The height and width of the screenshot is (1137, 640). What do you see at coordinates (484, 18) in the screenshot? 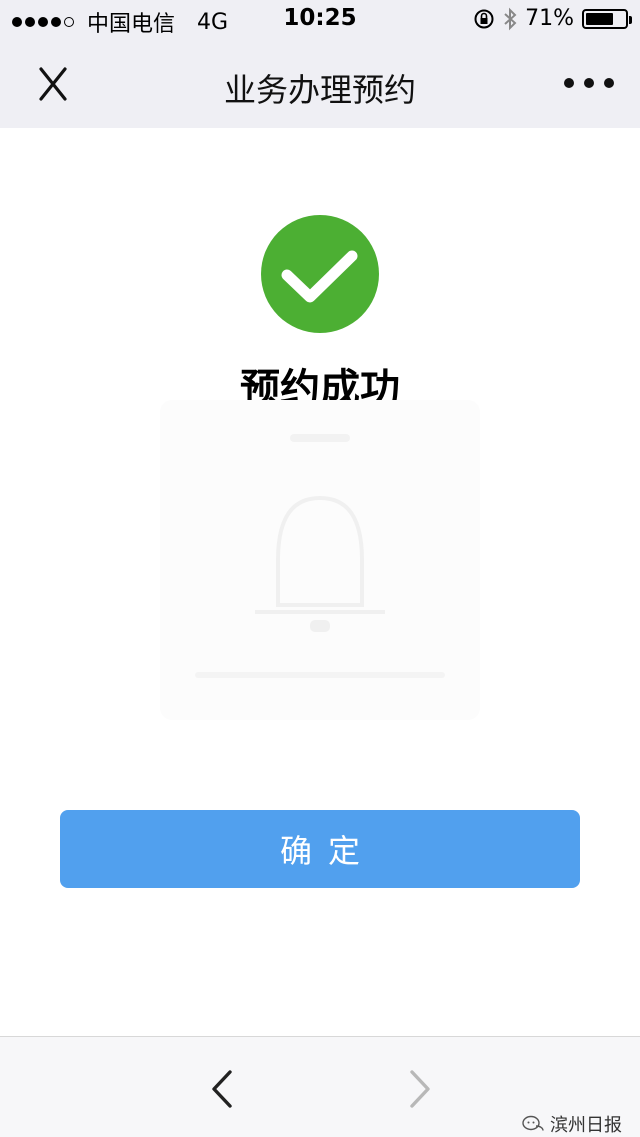
I see `orientation-lock-icon` at bounding box center [484, 18].